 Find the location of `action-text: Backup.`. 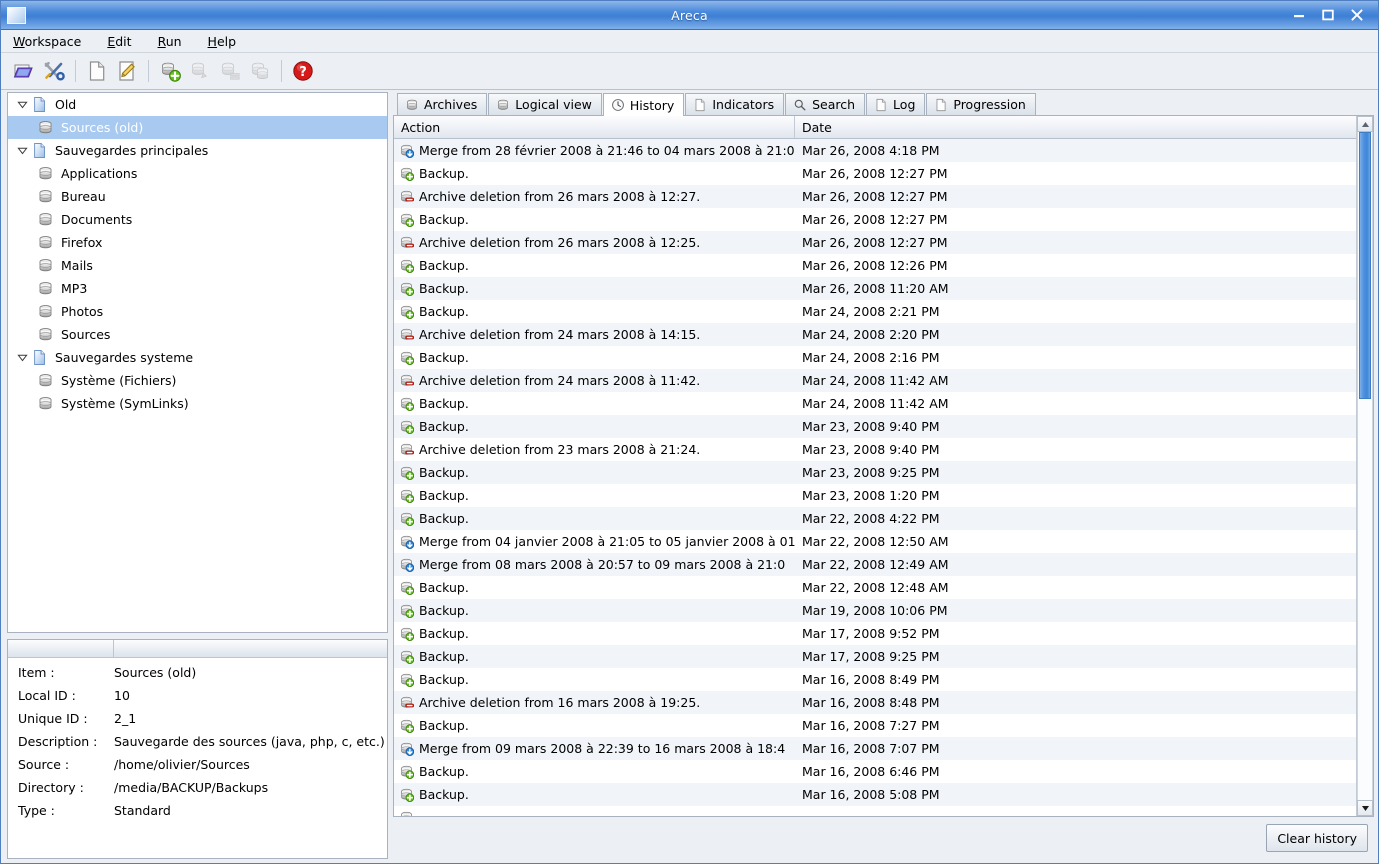

action-text: Backup. is located at coordinates (444, 311).